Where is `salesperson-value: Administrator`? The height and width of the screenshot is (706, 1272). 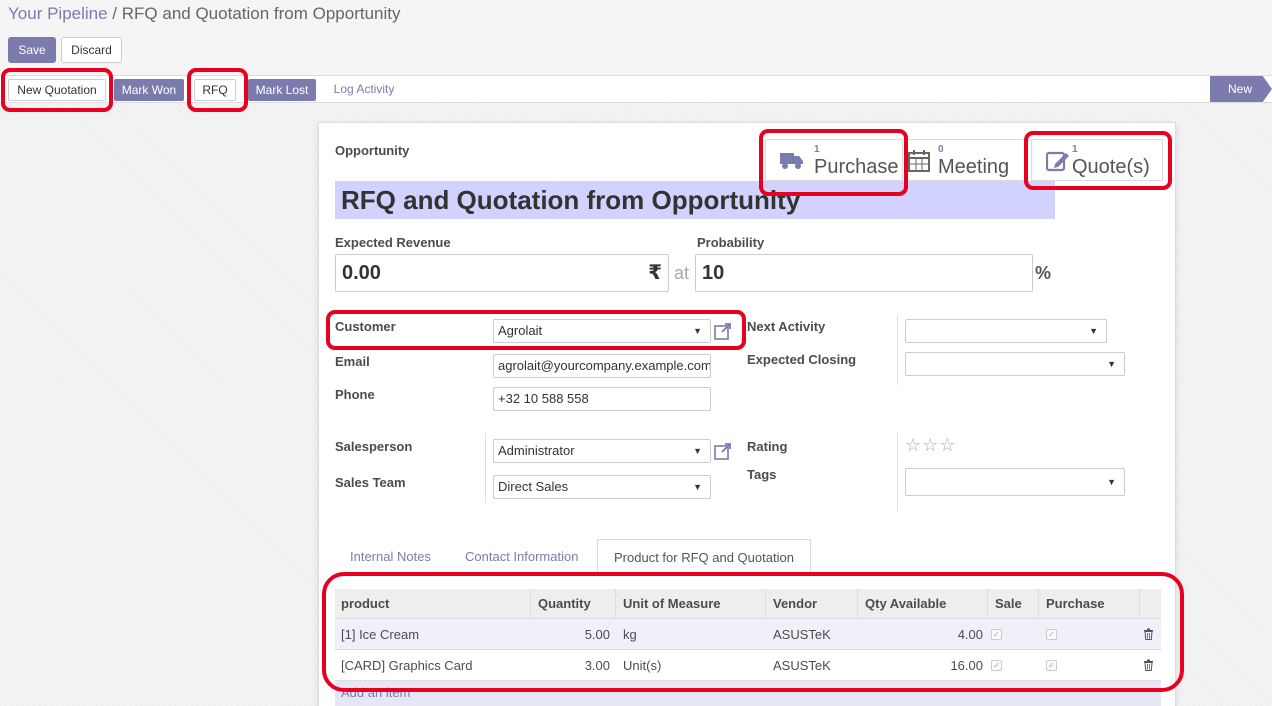 salesperson-value: Administrator is located at coordinates (536, 450).